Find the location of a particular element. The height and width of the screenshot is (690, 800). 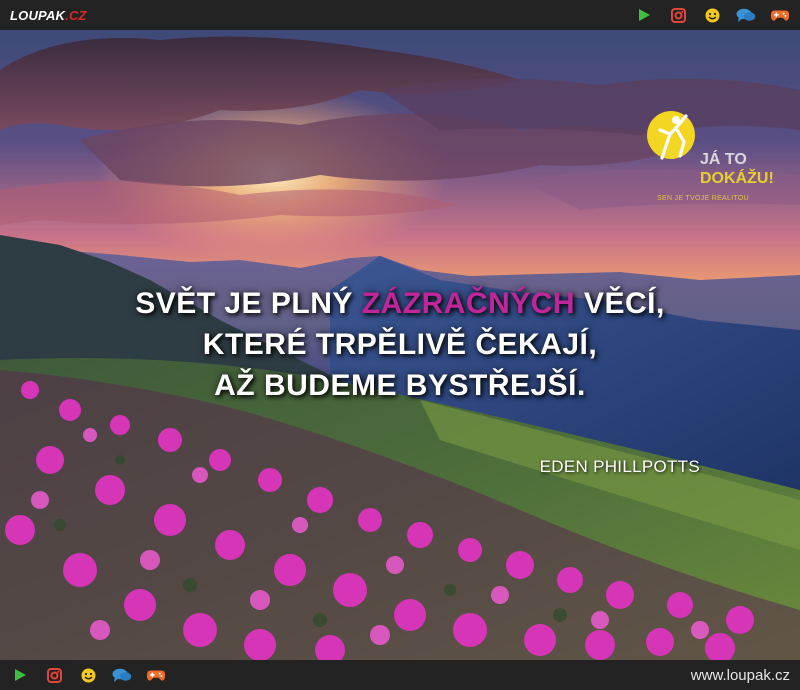

quote-part1: SVĚT JE PLNÝ is located at coordinates (248, 303).